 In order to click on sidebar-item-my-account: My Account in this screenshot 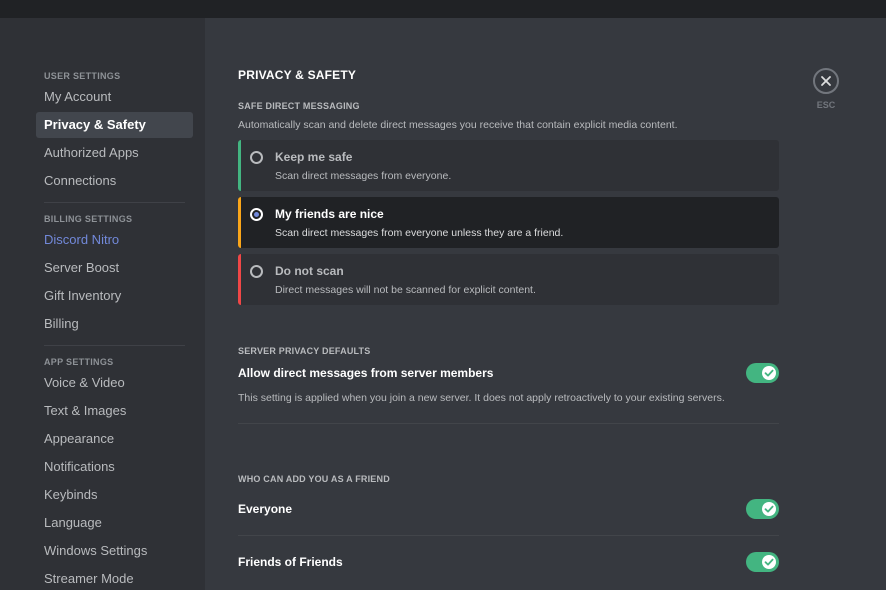, I will do `click(114, 97)`.